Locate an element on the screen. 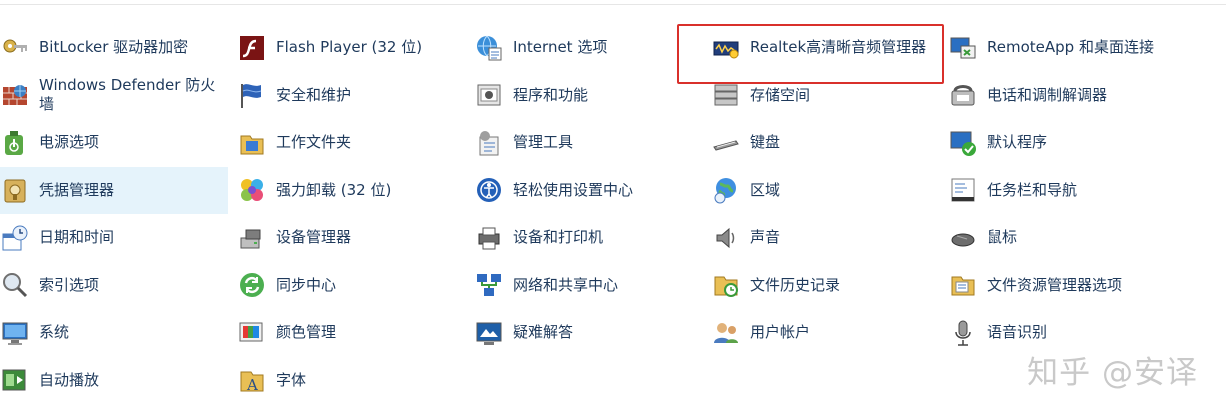 This screenshot has height=418, width=1226. control-panel-item-ease-of-access: 轻松使用设置中心 is located at coordinates (588, 190).